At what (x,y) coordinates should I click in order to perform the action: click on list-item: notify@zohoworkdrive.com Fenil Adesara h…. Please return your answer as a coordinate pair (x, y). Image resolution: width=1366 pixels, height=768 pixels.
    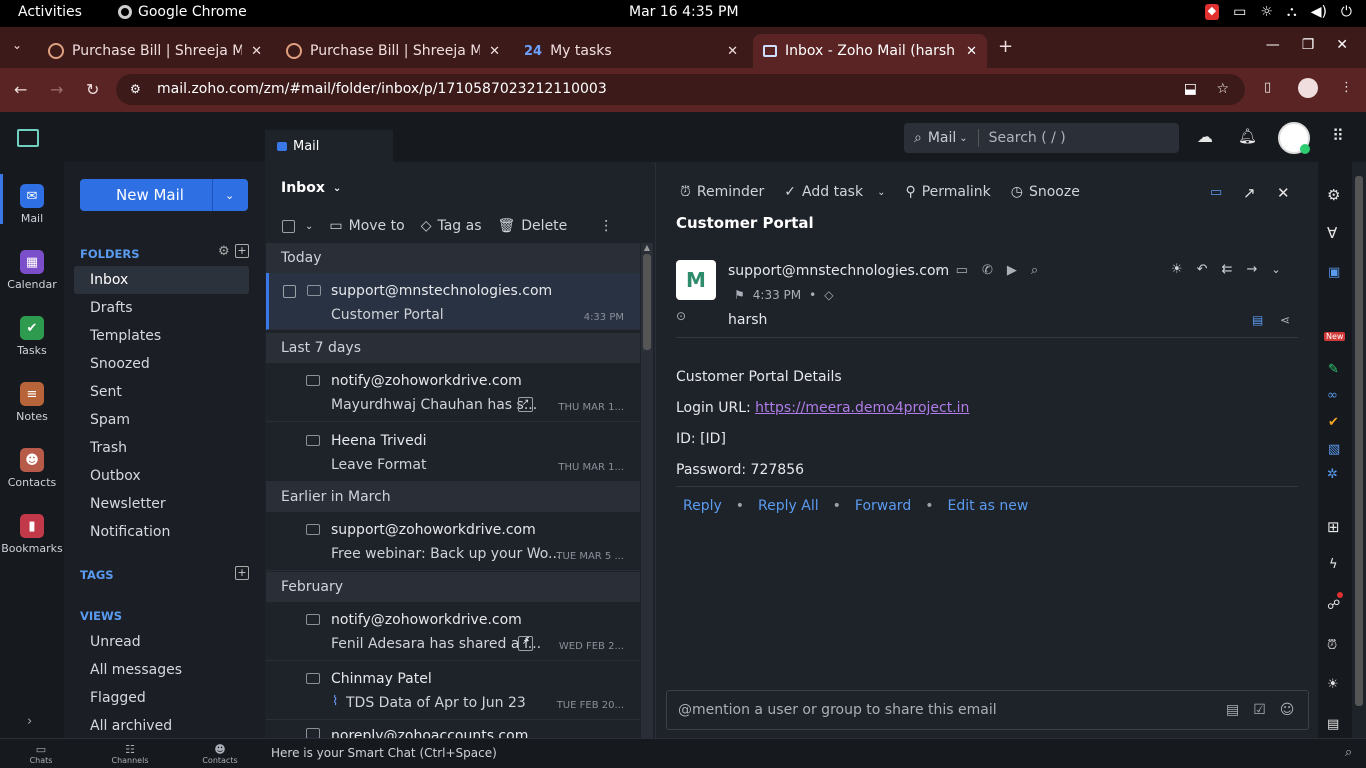
    Looking at the image, I should click on (453, 631).